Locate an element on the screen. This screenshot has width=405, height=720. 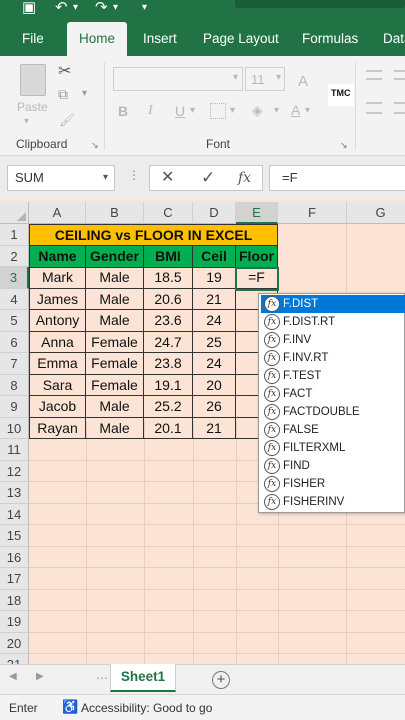
copy-dropdown-icon: ▾ is located at coordinates (84, 93).